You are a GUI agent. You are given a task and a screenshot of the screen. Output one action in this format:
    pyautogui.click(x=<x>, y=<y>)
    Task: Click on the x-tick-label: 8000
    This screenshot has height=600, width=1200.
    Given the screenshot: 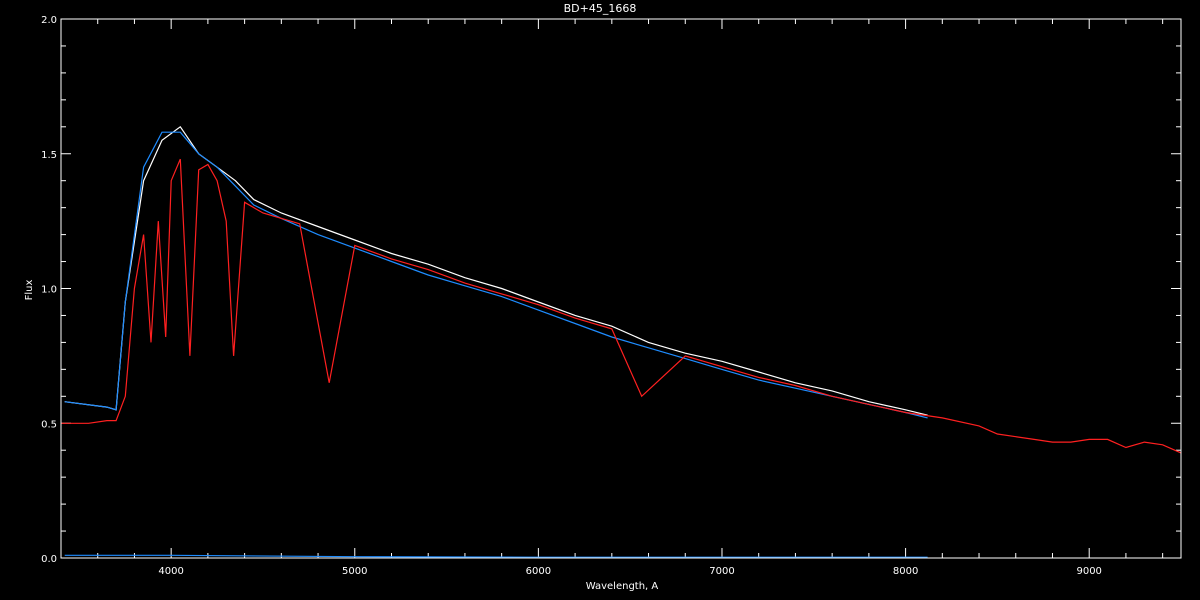 What is the action you would take?
    pyautogui.click(x=905, y=571)
    